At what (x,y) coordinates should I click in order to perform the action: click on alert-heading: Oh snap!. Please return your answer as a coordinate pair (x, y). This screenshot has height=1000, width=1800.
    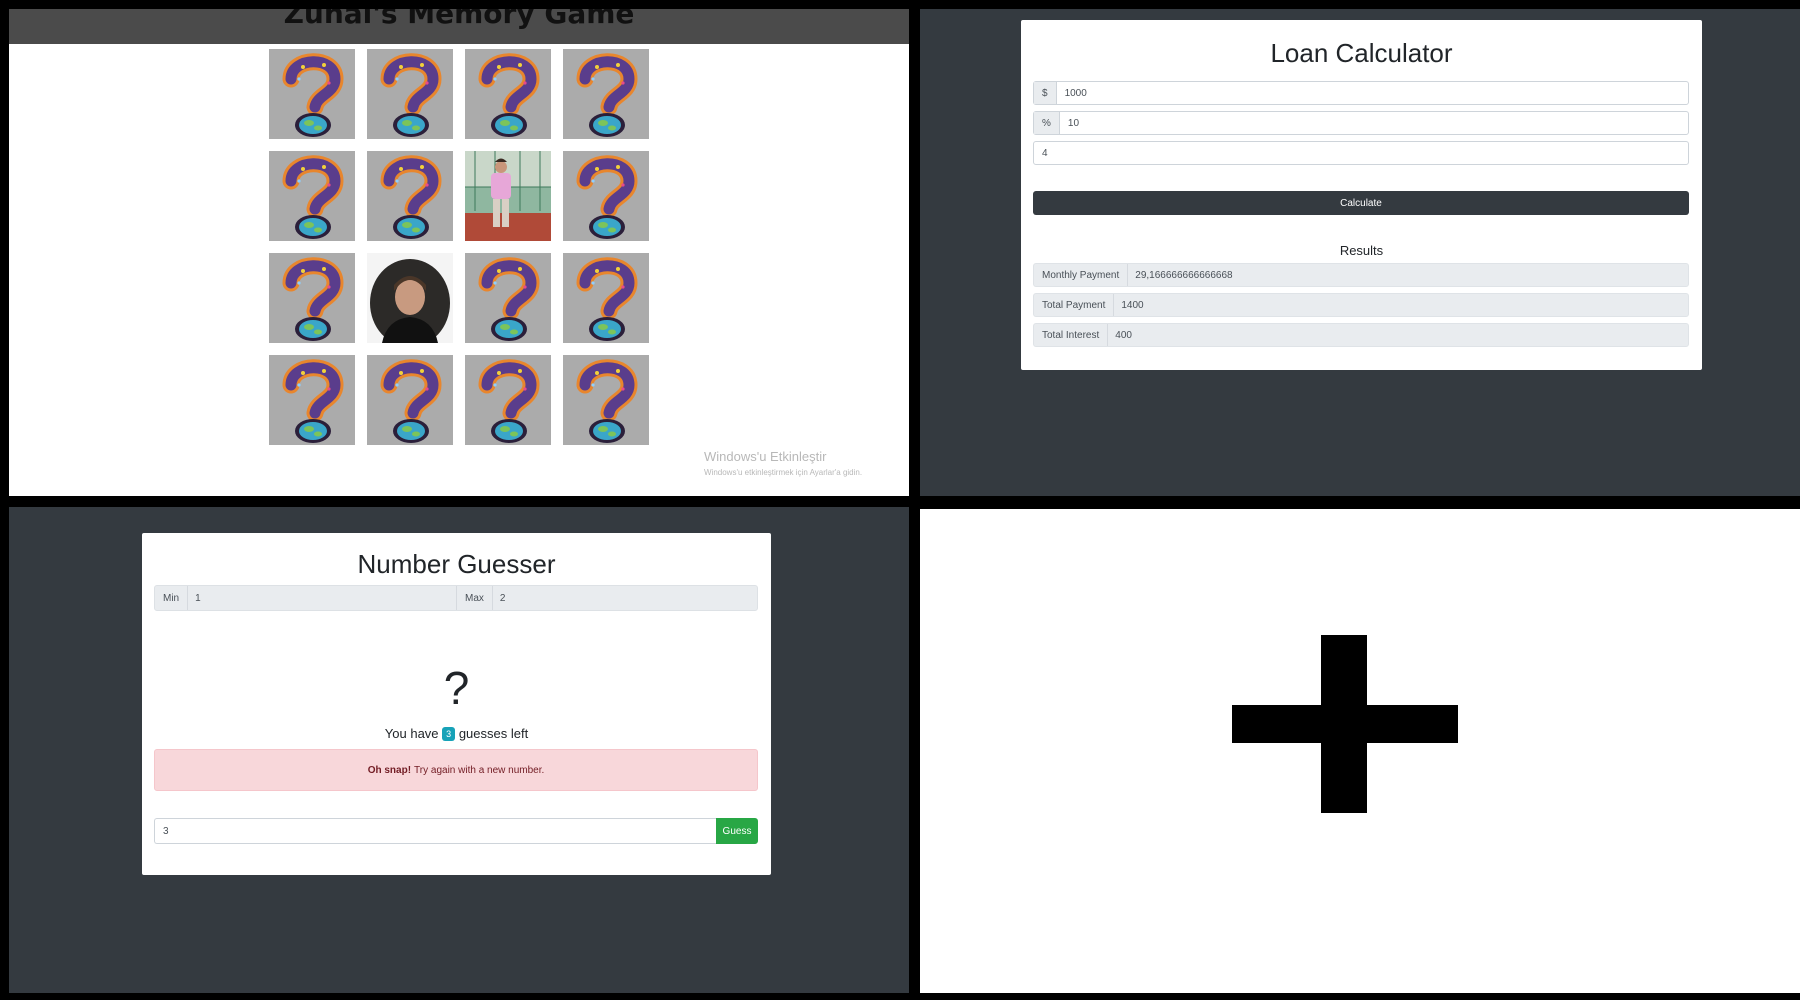
    Looking at the image, I should click on (389, 770).